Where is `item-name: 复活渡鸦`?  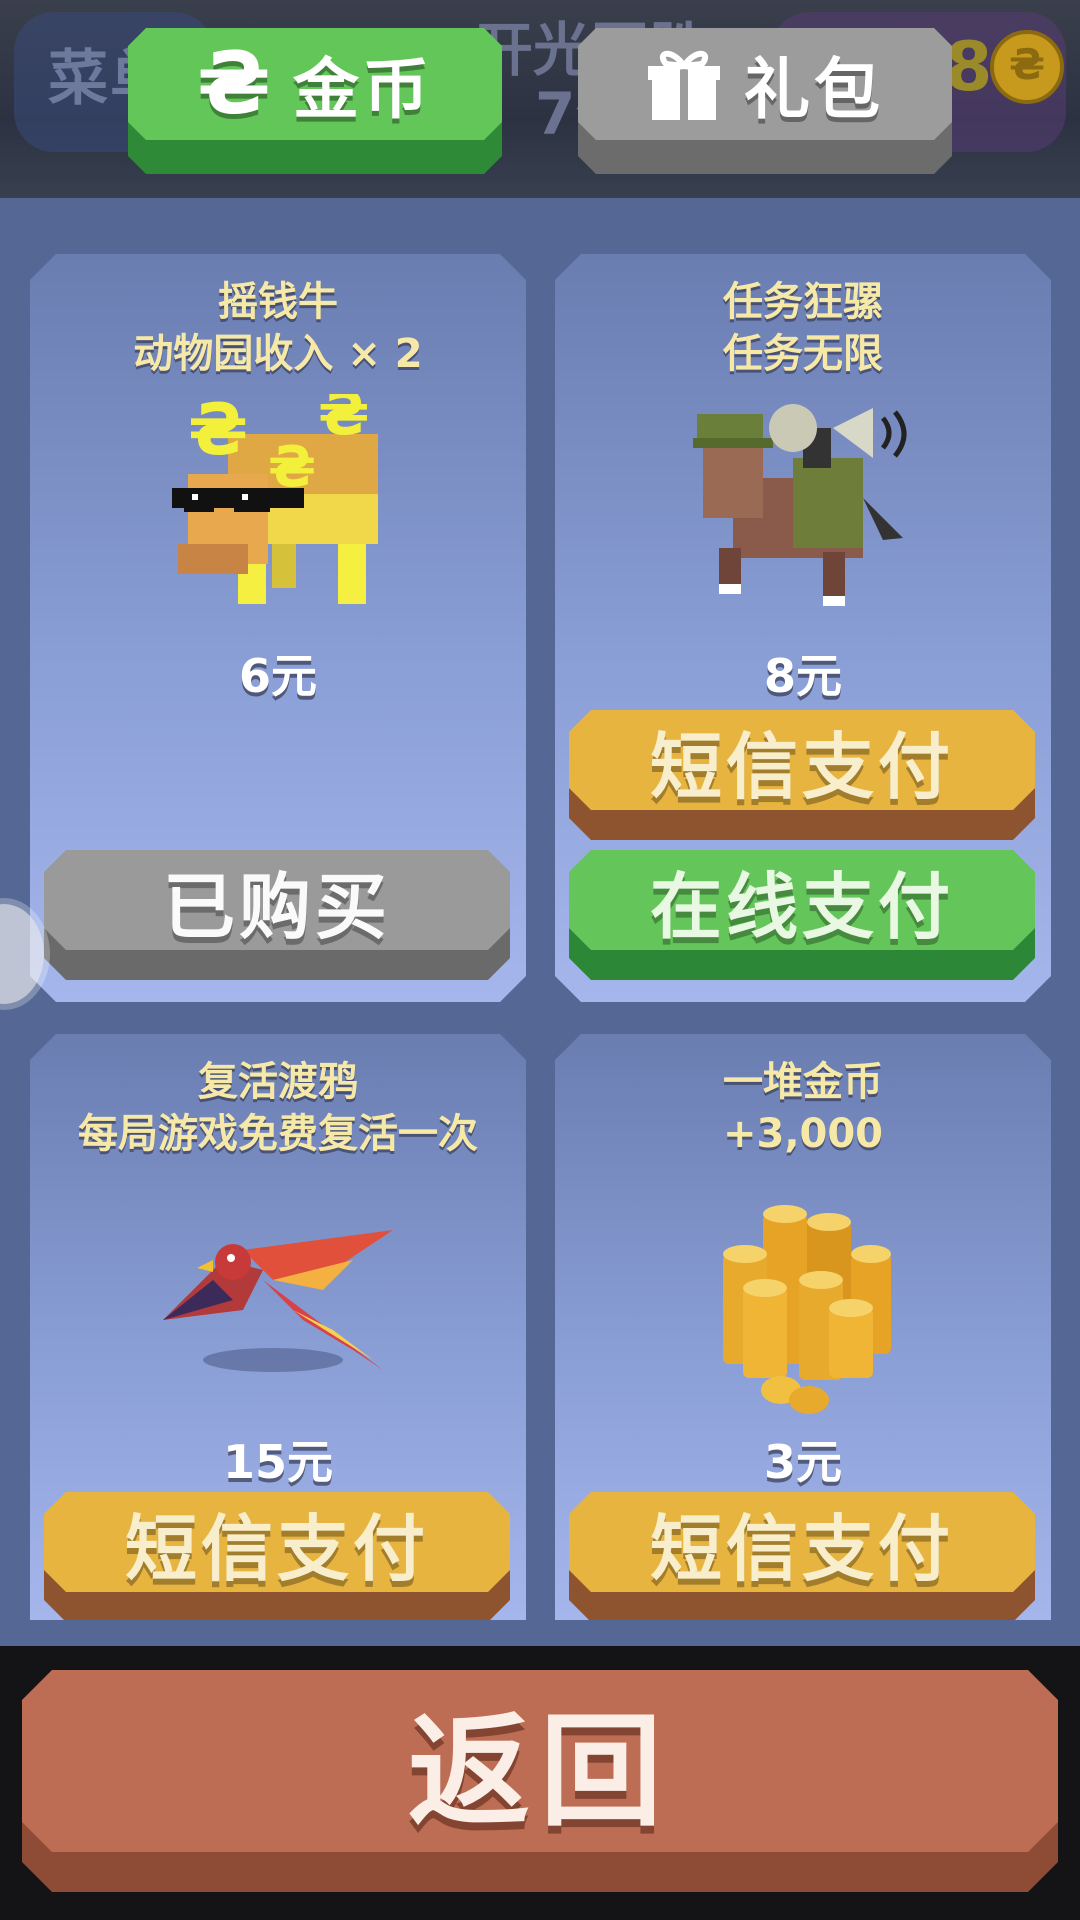 item-name: 复活渡鸦 is located at coordinates (278, 1082).